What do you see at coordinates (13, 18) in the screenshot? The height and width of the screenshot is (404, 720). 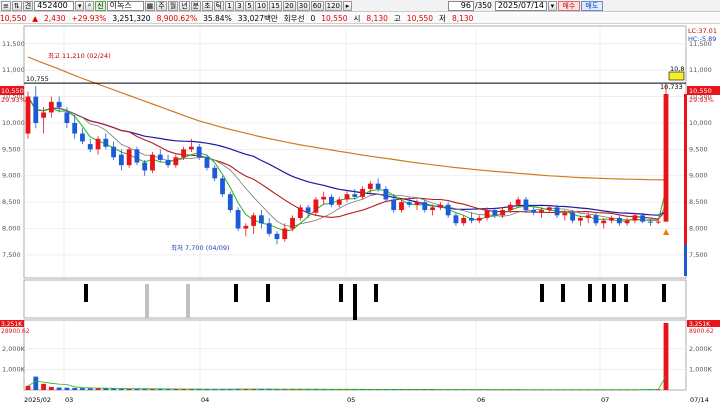 I see `current-price: 10,550` at bounding box center [13, 18].